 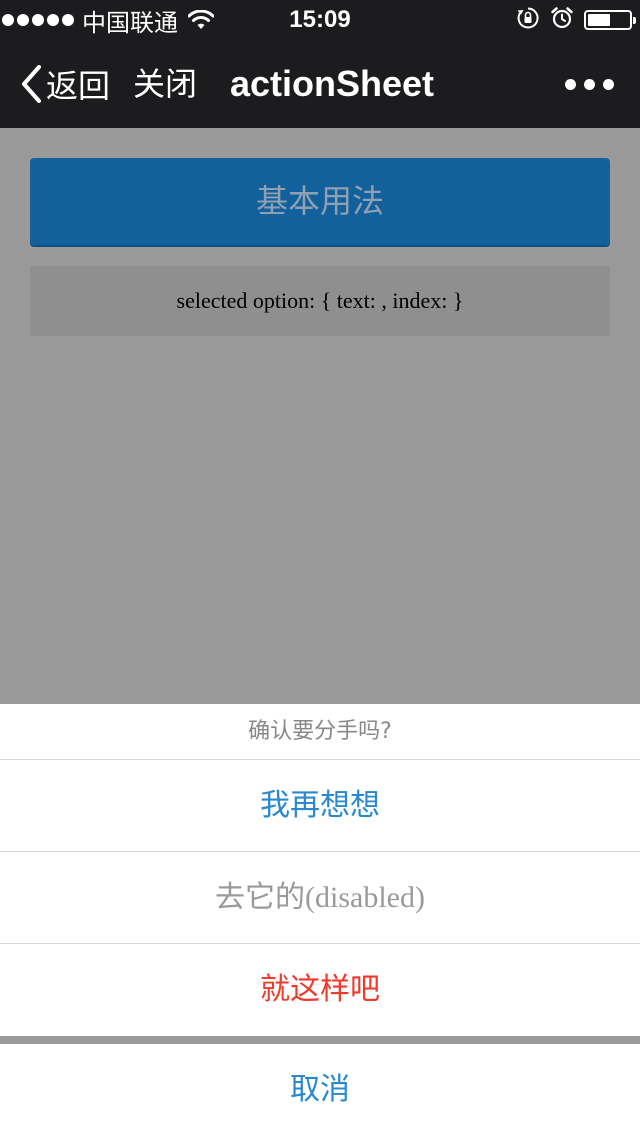 I want to click on action-option-think-again: 我再想想, so click(x=320, y=806).